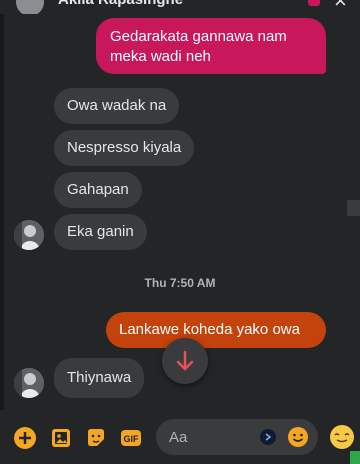  I want to click on chat-header: Akila Rapasinghe ×, so click(180, 7).